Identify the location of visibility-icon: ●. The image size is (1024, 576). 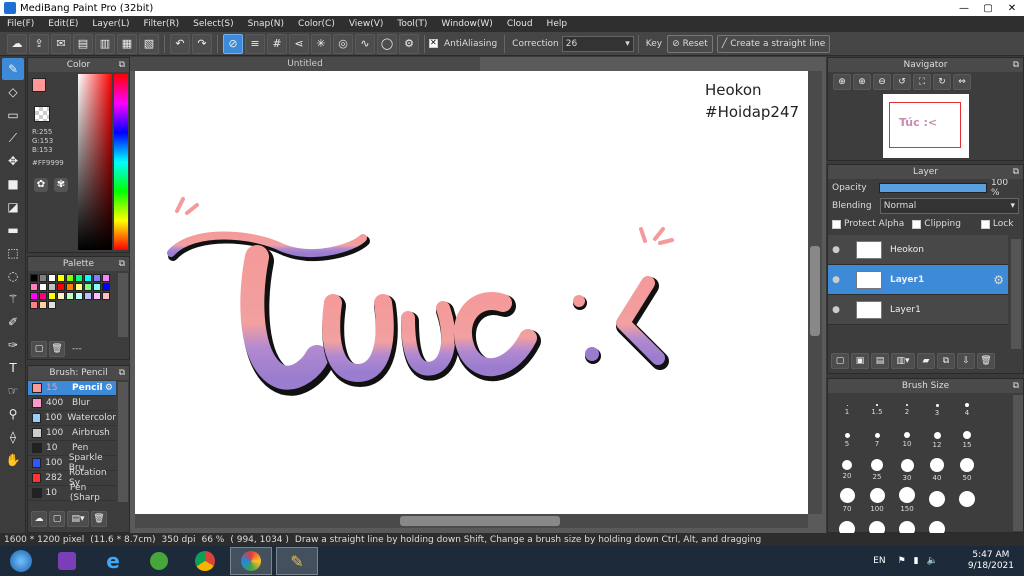
(836, 250).